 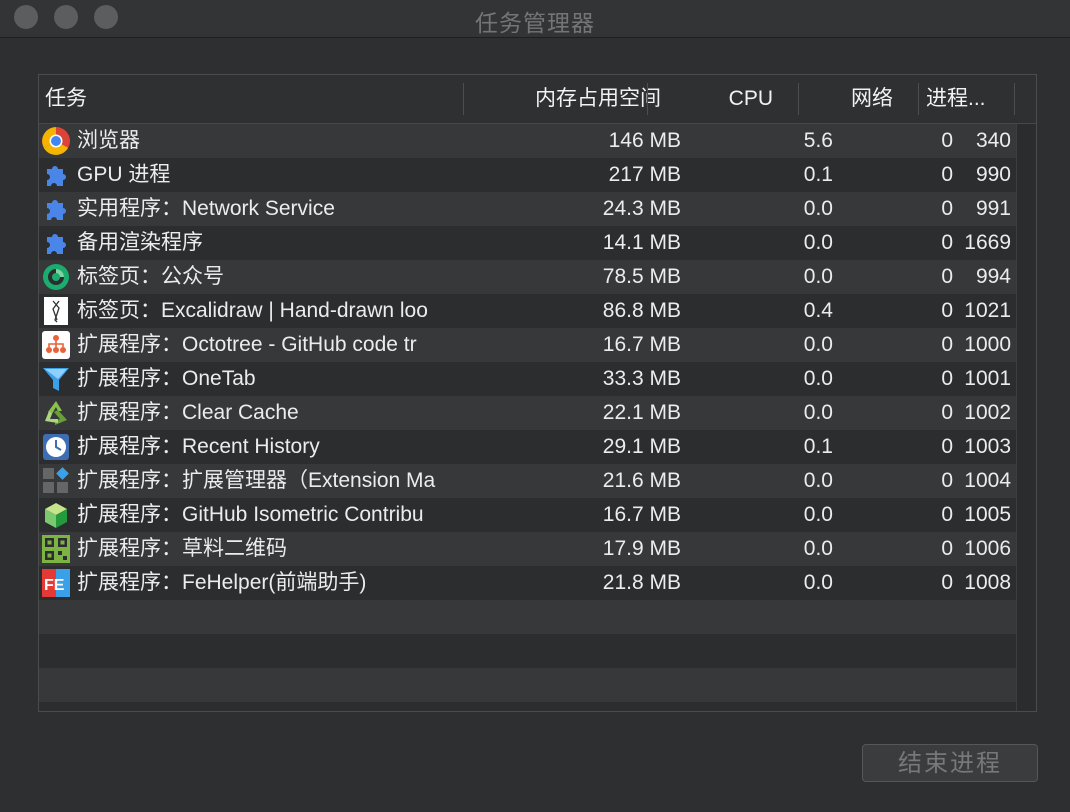 I want to click on column-header-memory: 内存占用空间, so click(x=562, y=99).